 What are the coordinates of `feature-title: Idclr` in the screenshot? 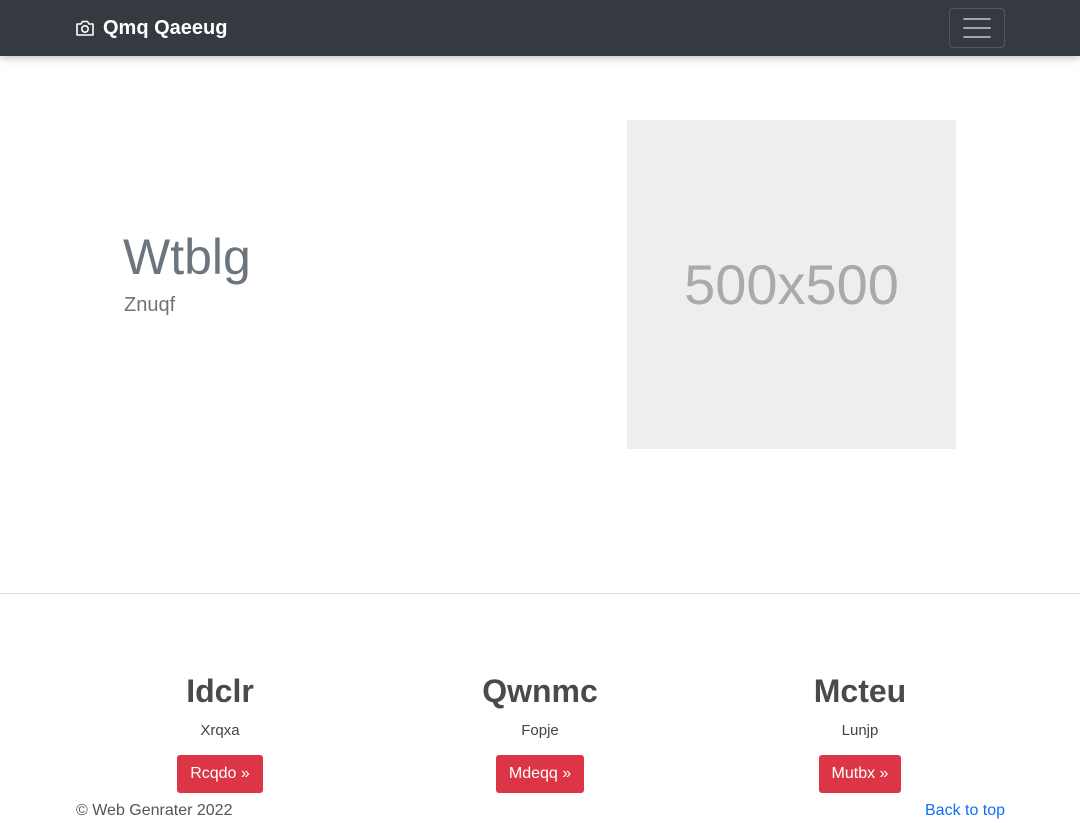 It's located at (220, 691).